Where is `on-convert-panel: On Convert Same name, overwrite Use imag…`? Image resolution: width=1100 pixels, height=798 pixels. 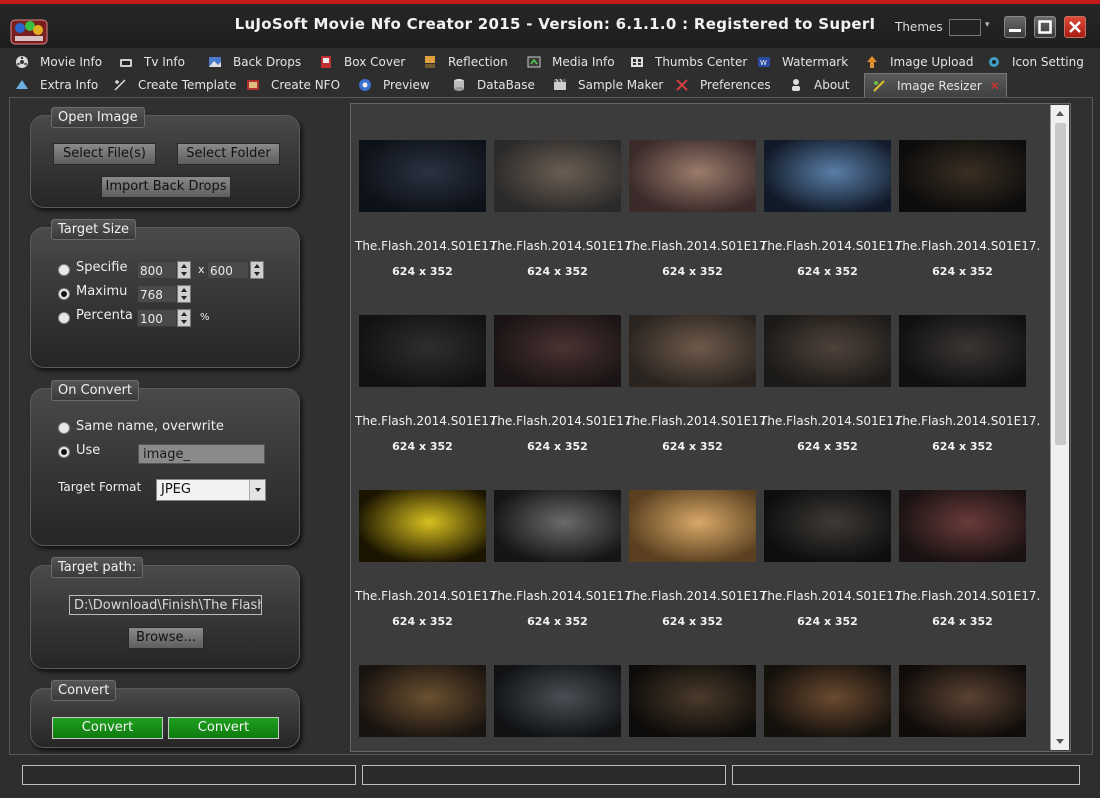
on-convert-panel: On Convert Same name, overwrite Use imag… is located at coordinates (165, 463).